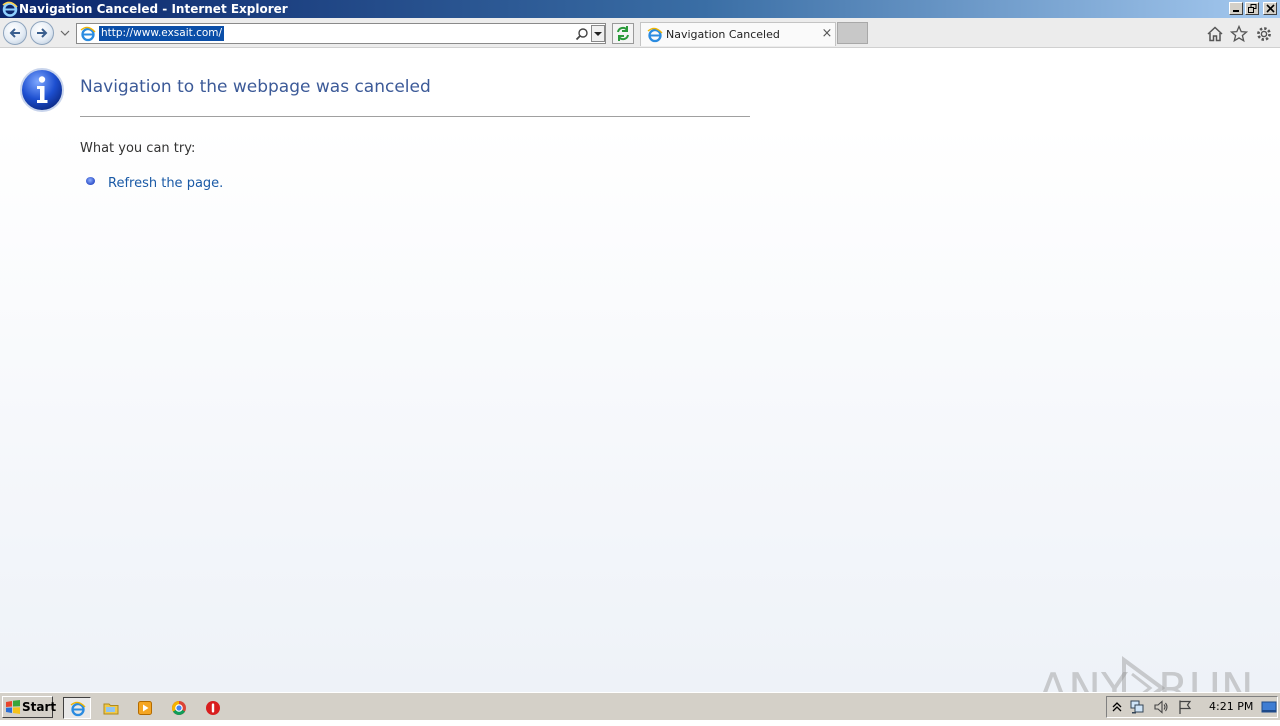 Image resolution: width=1280 pixels, height=726 pixels. Describe the element at coordinates (415, 116) in the screenshot. I see `divider` at that location.